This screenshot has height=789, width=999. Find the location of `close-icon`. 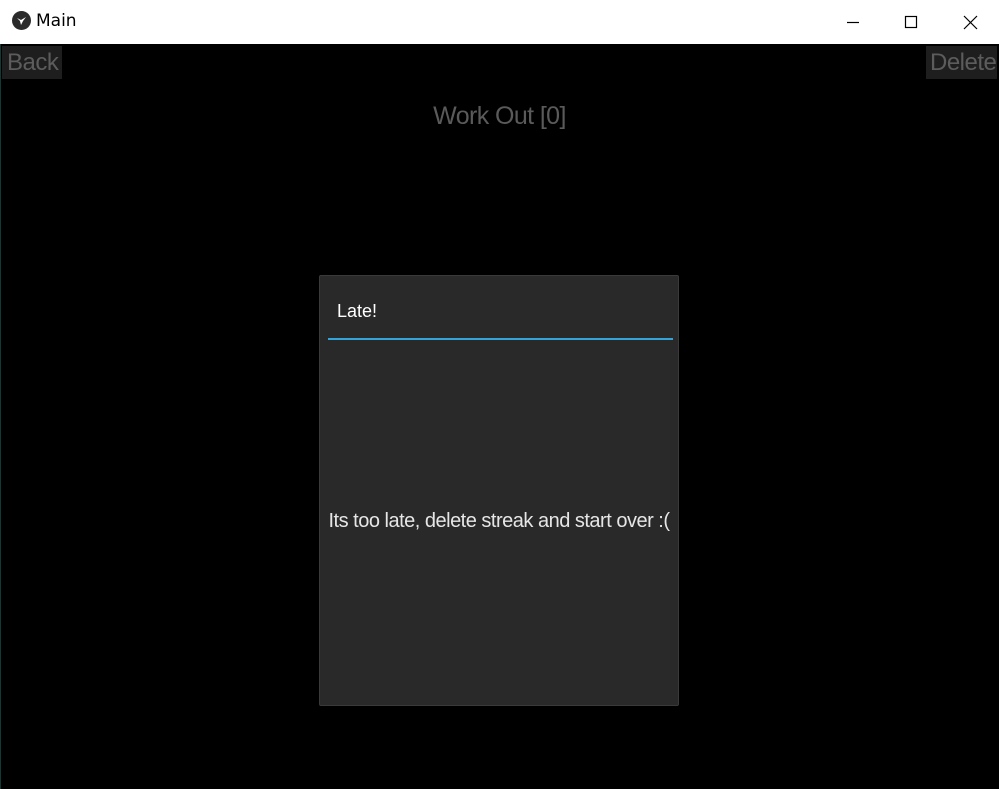

close-icon is located at coordinates (970, 22).